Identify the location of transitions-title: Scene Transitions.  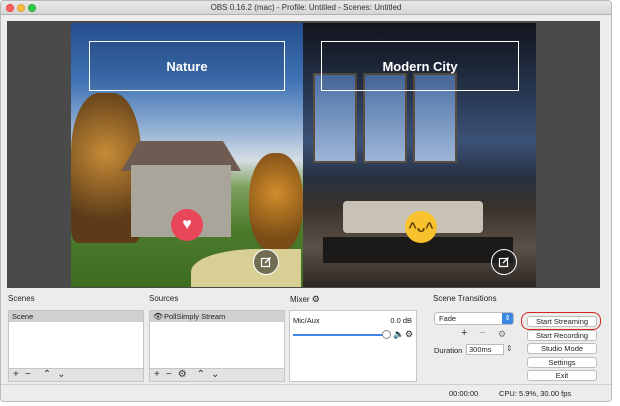
(465, 298).